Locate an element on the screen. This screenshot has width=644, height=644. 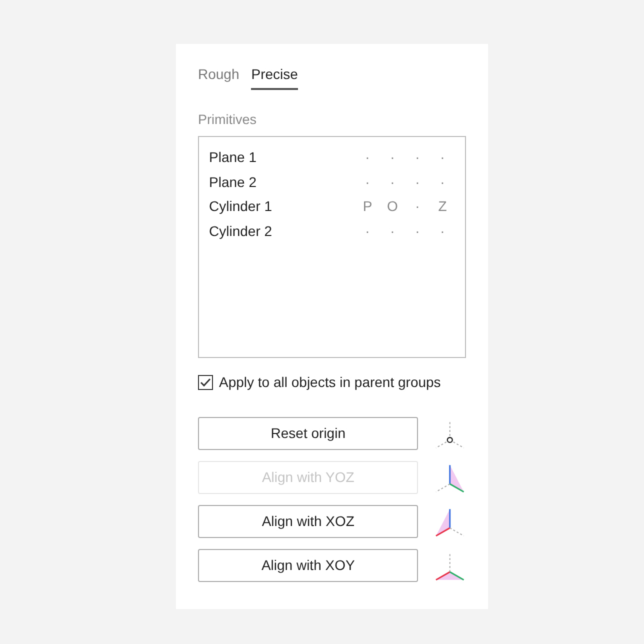
checkbox-label: Apply to all objects in parent groups is located at coordinates (330, 382).